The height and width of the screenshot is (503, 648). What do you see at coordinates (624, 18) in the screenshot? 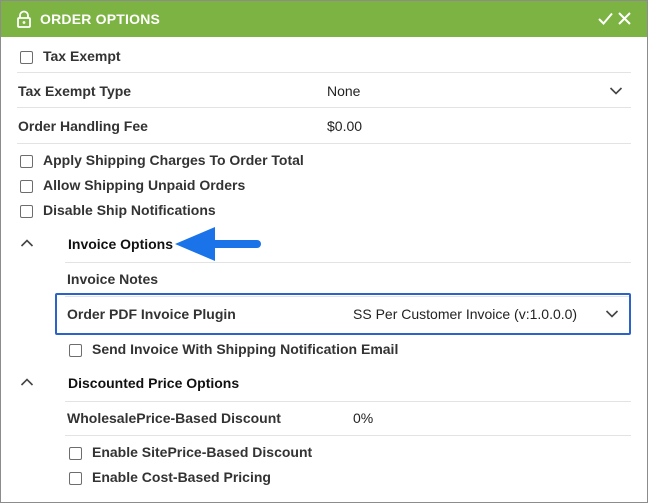
I see `close-icon` at bounding box center [624, 18].